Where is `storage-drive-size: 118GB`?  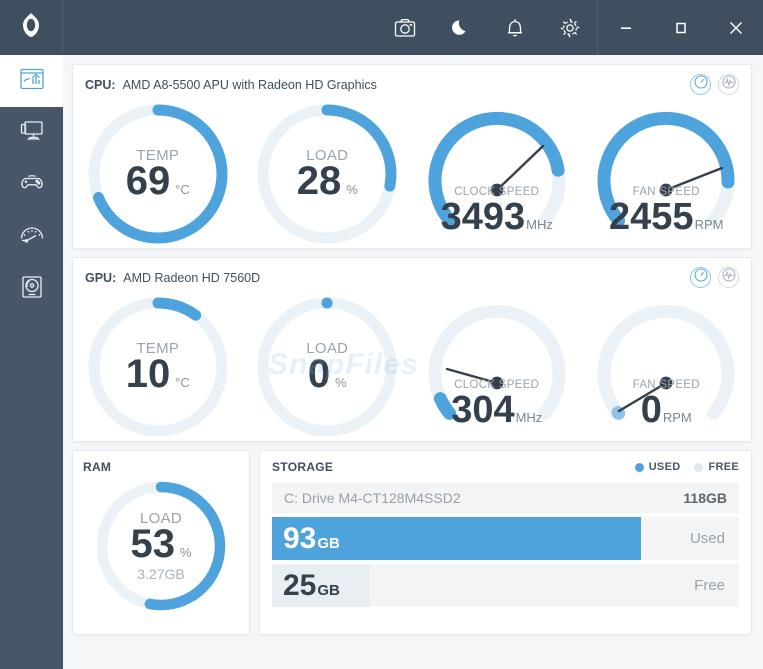 storage-drive-size: 118GB is located at coordinates (705, 498).